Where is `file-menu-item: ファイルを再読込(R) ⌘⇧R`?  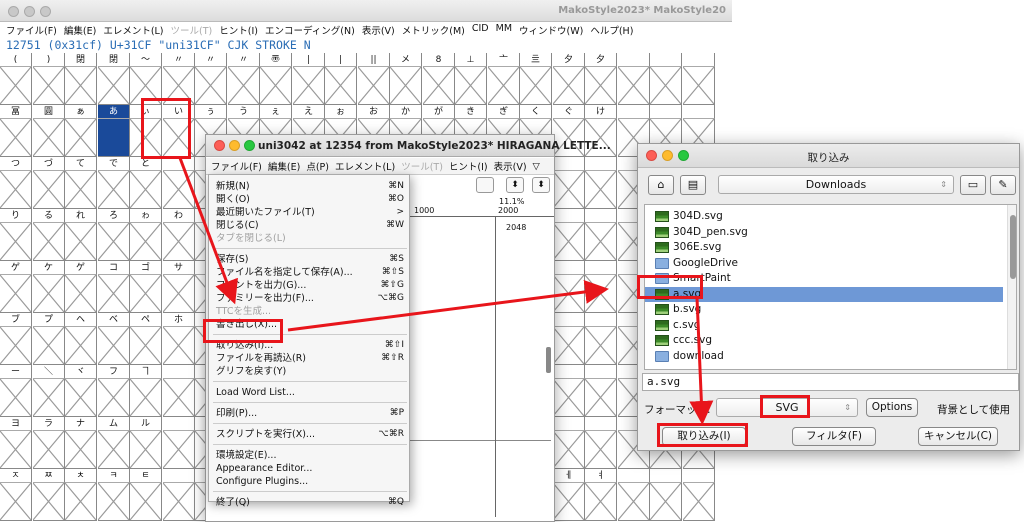
file-menu-item: ファイルを再読込(R) ⌘⇧R is located at coordinates (310, 358).